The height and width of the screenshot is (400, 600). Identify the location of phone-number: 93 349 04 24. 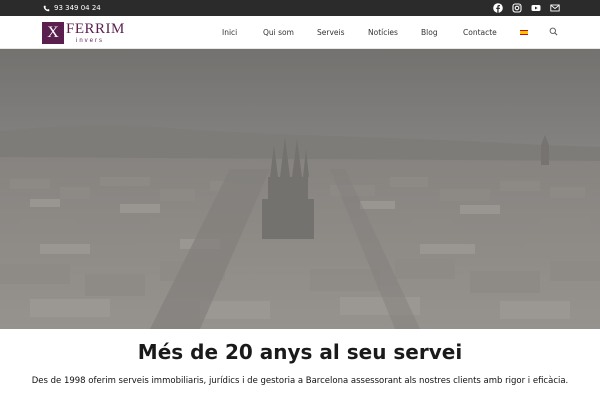
(77, 8).